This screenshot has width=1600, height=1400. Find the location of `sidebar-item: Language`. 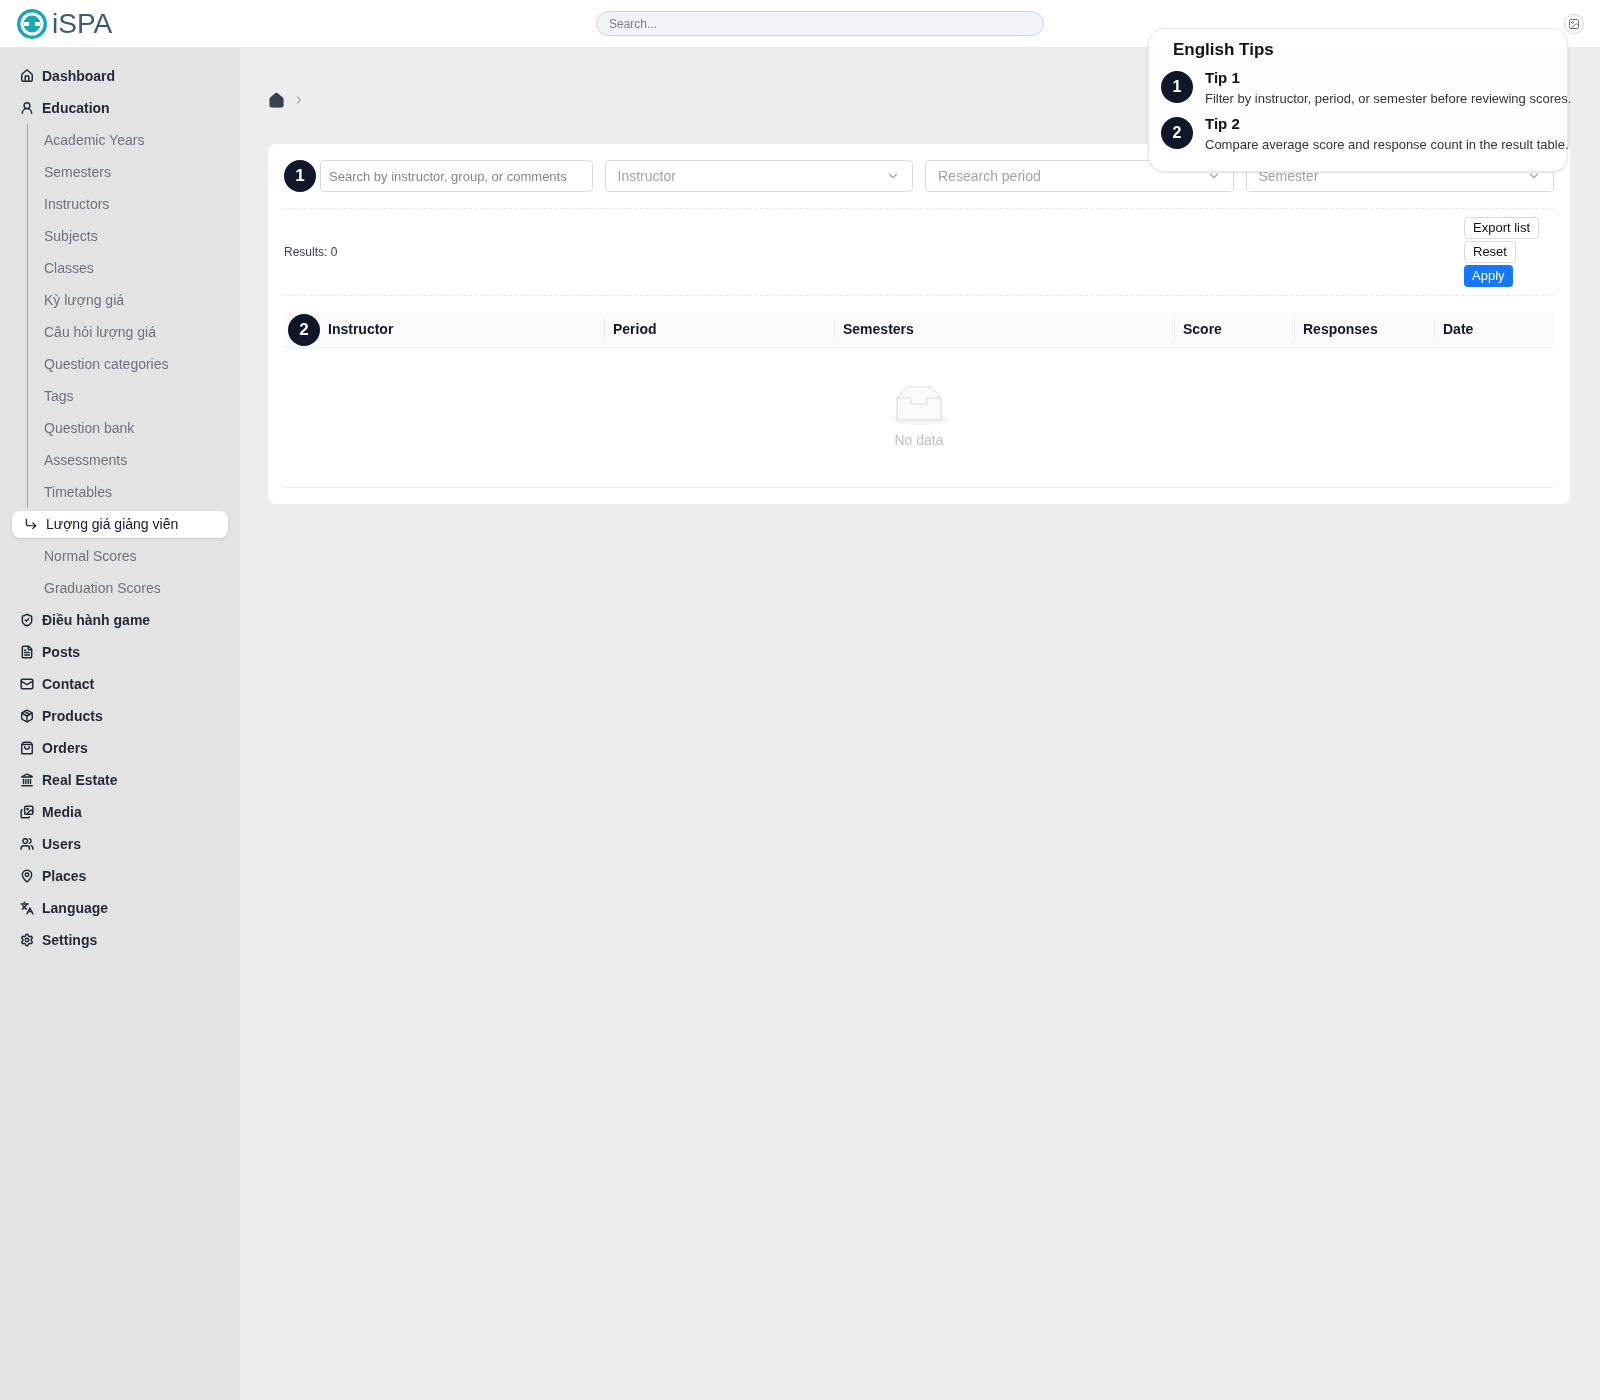

sidebar-item: Language is located at coordinates (120, 908).